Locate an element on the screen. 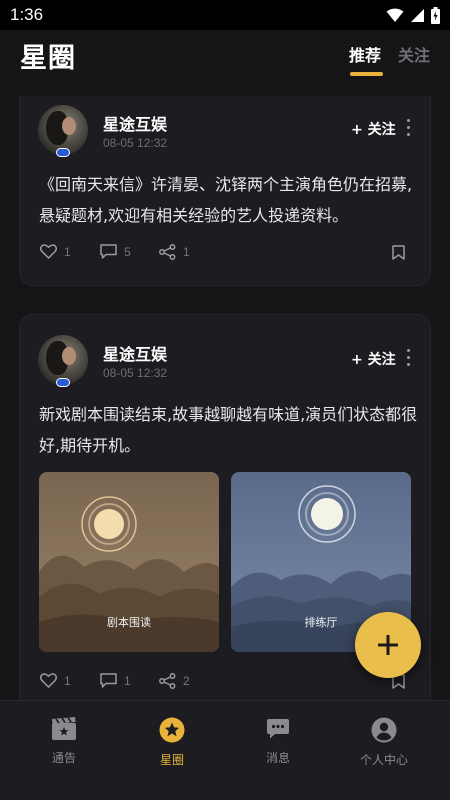 Image resolution: width=450 pixels, height=800 pixels. nav-label: 星圈 is located at coordinates (171, 760).